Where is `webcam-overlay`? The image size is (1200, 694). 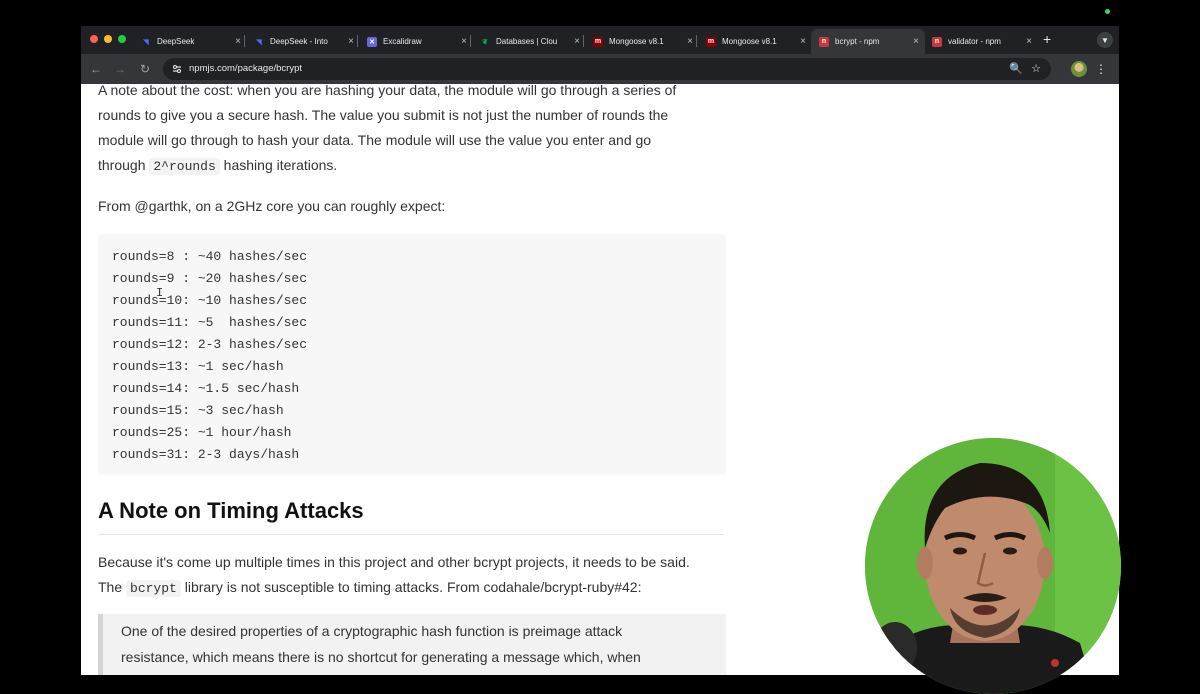
webcam-overlay is located at coordinates (993, 566).